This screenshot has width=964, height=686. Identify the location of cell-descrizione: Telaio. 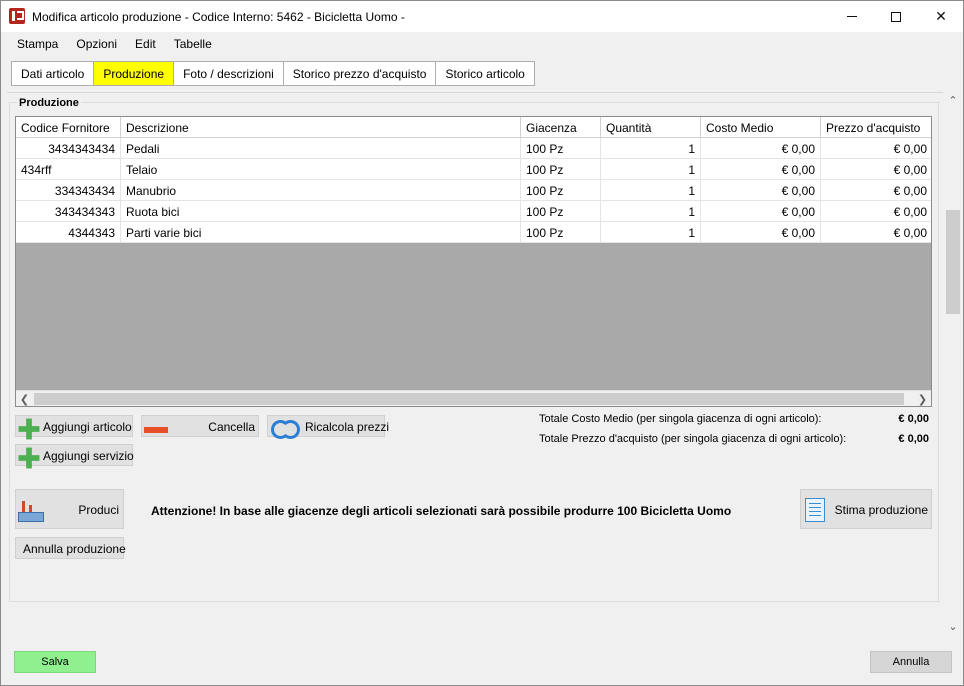
(321, 169).